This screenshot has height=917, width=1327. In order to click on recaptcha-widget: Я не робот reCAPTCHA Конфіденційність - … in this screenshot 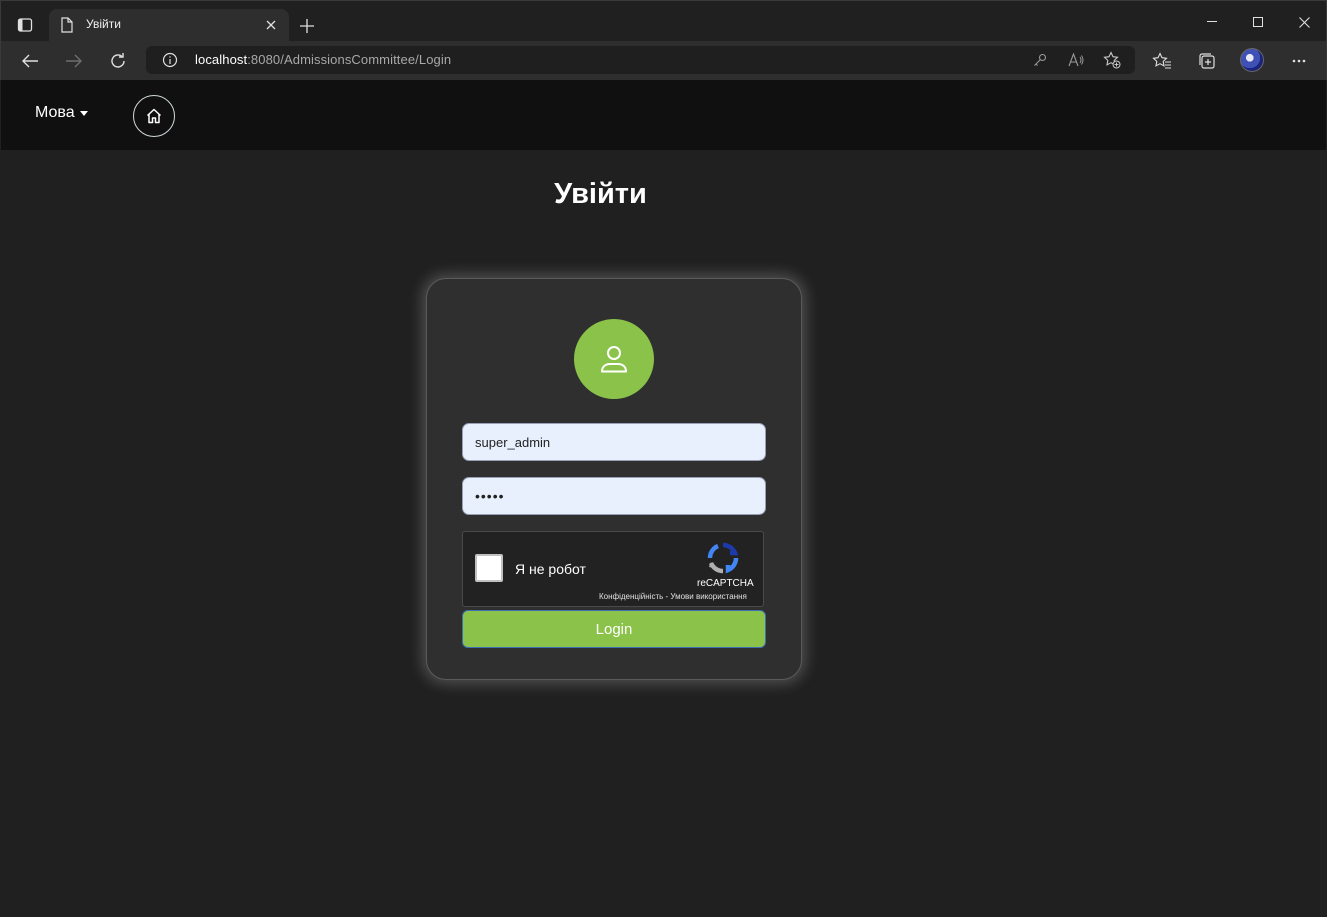, I will do `click(613, 569)`.